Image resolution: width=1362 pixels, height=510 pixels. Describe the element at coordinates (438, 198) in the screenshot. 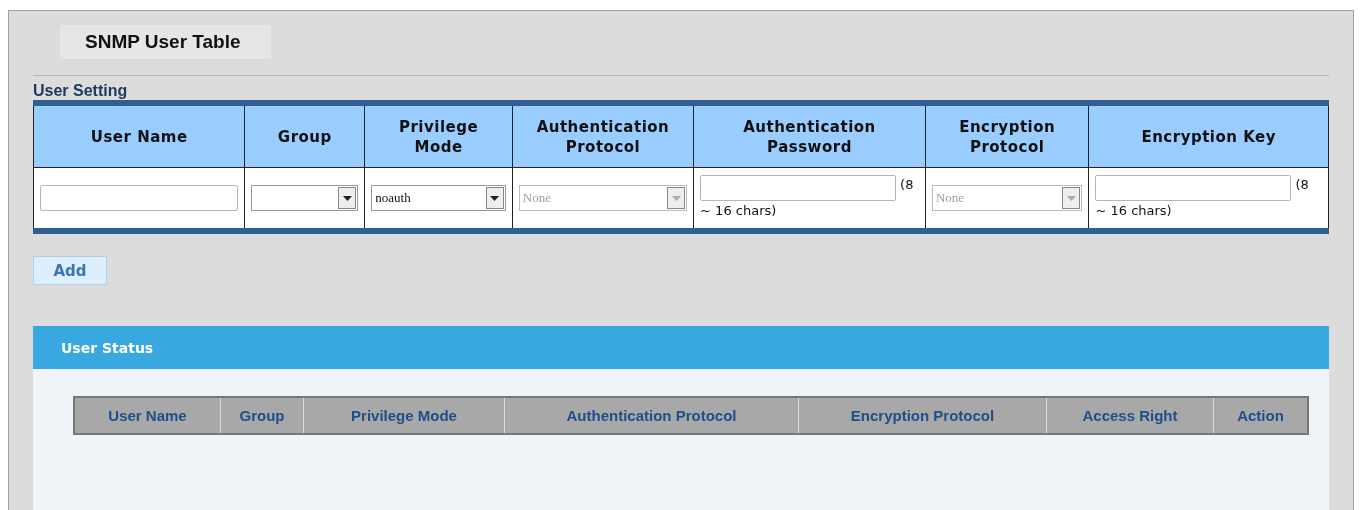

I see `dropdown: noauth` at that location.